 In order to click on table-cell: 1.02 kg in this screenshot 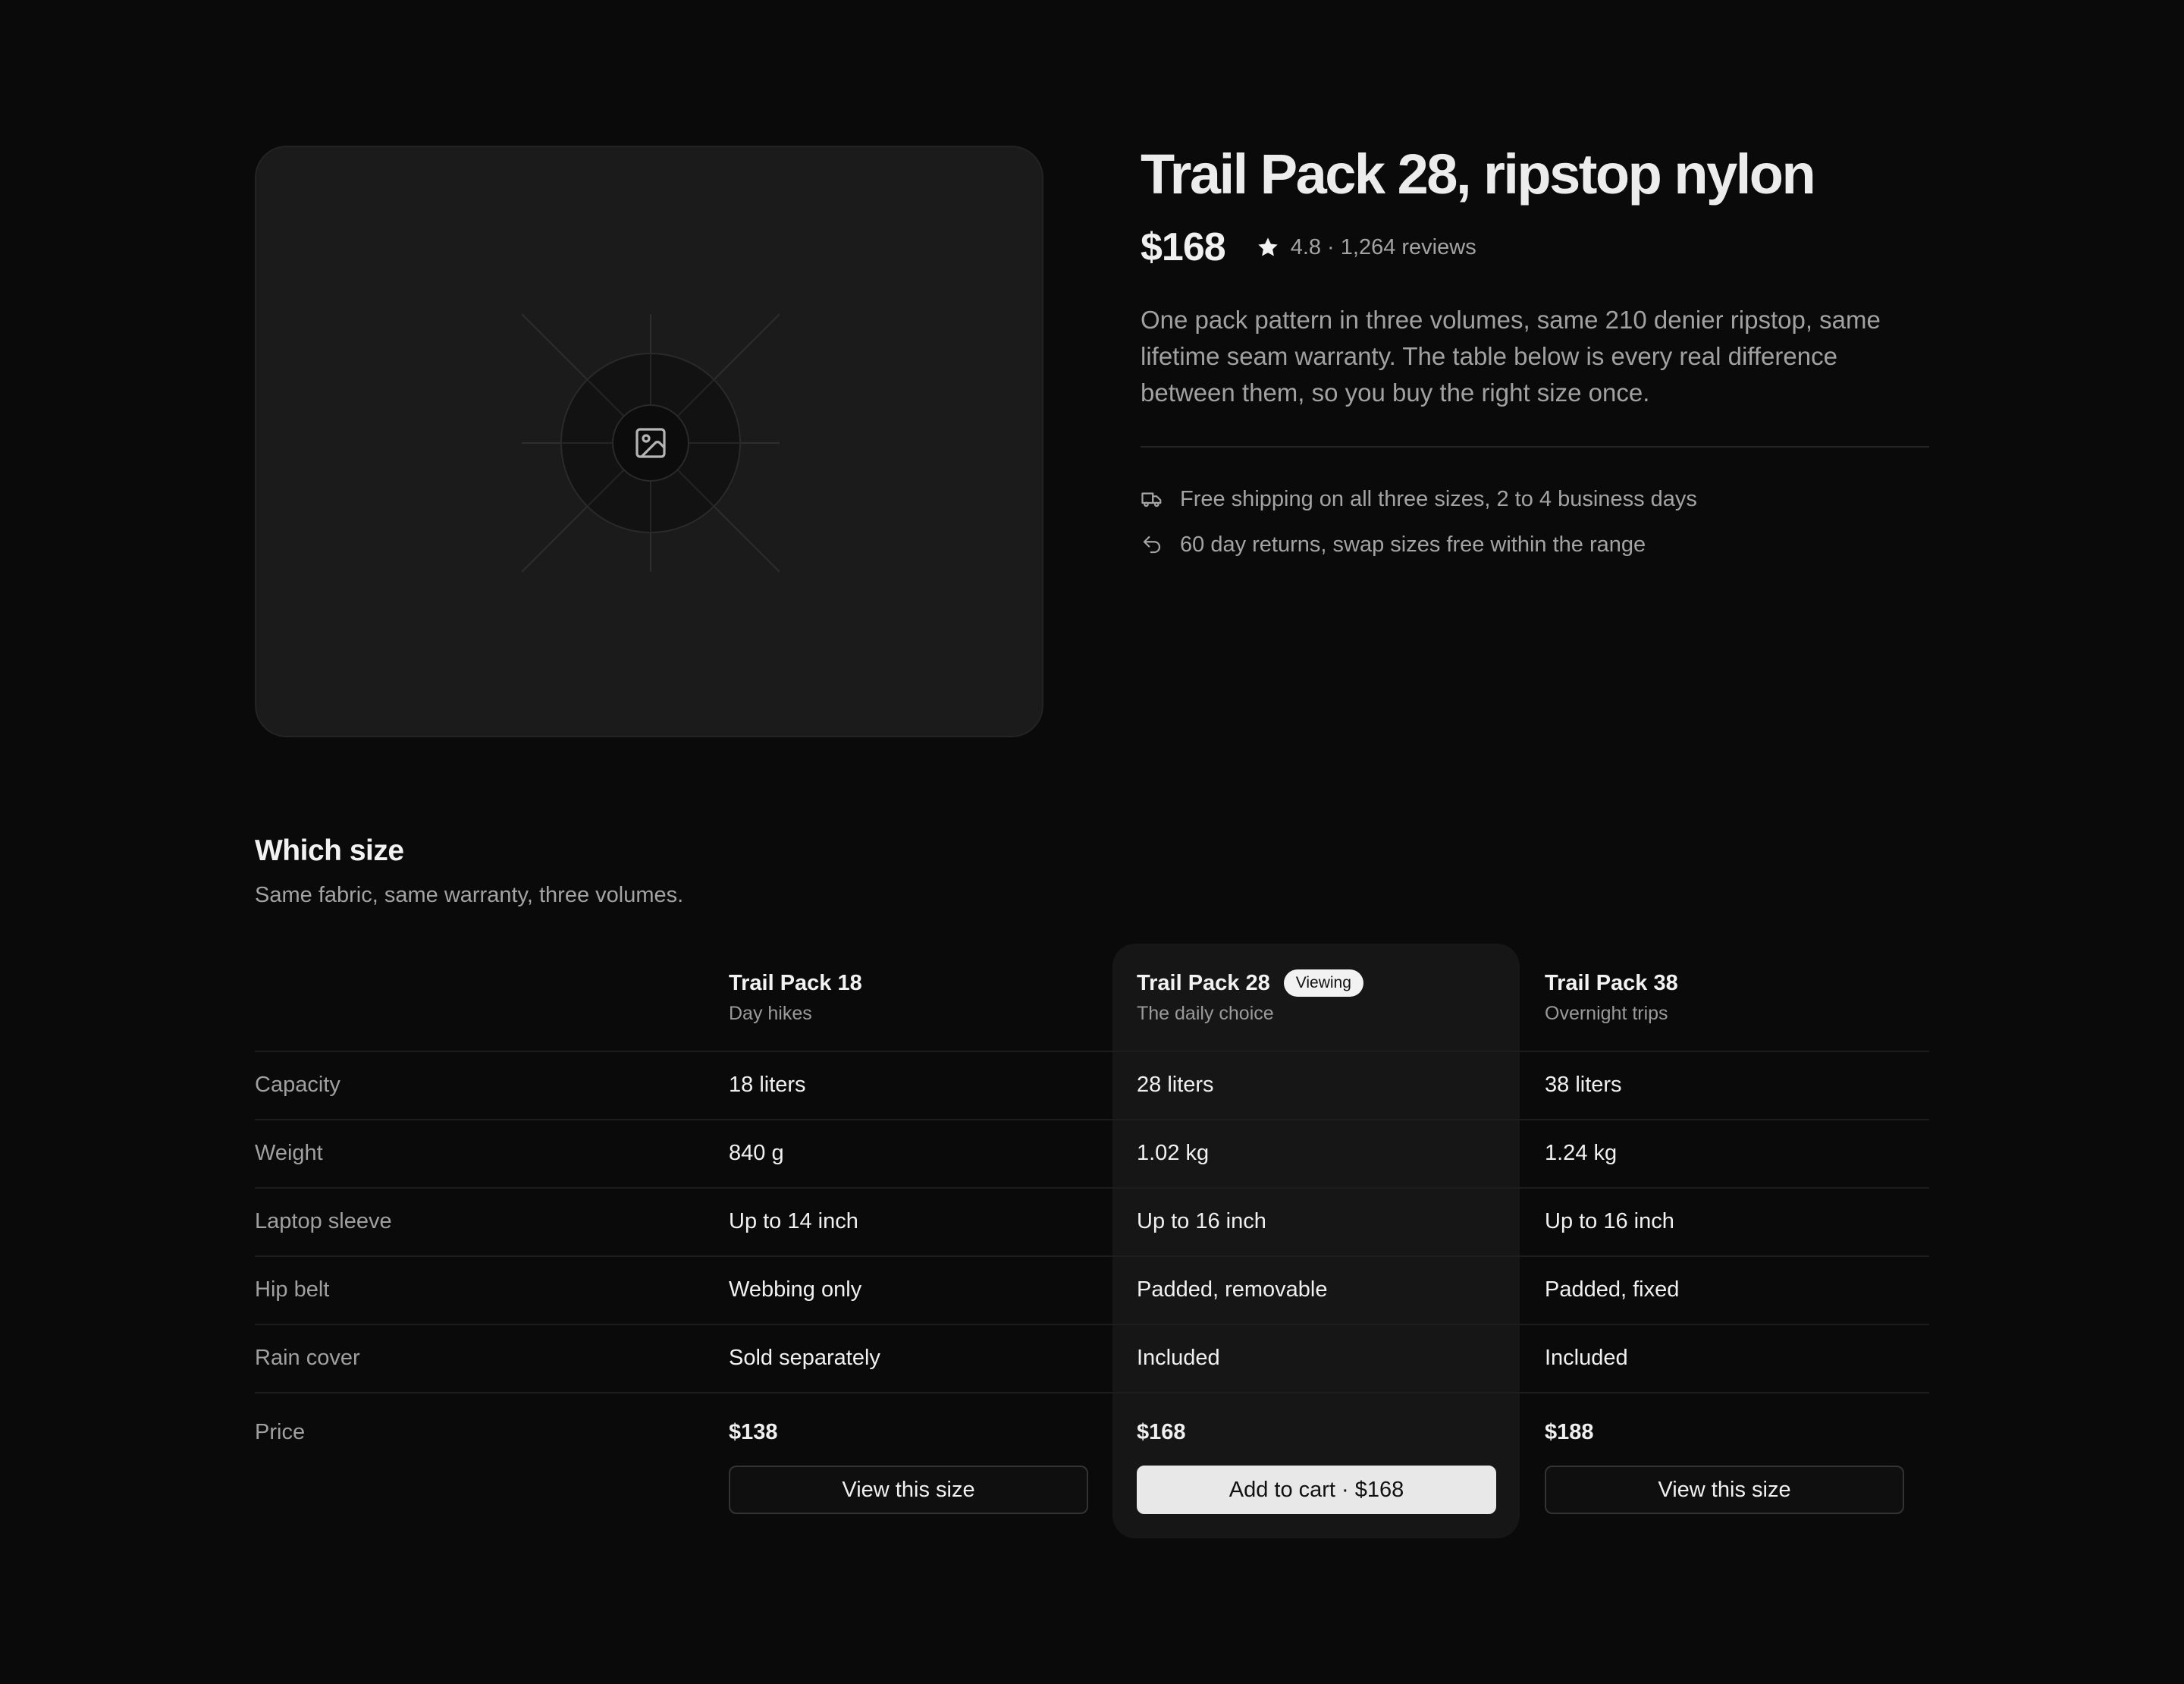, I will do `click(1173, 1153)`.